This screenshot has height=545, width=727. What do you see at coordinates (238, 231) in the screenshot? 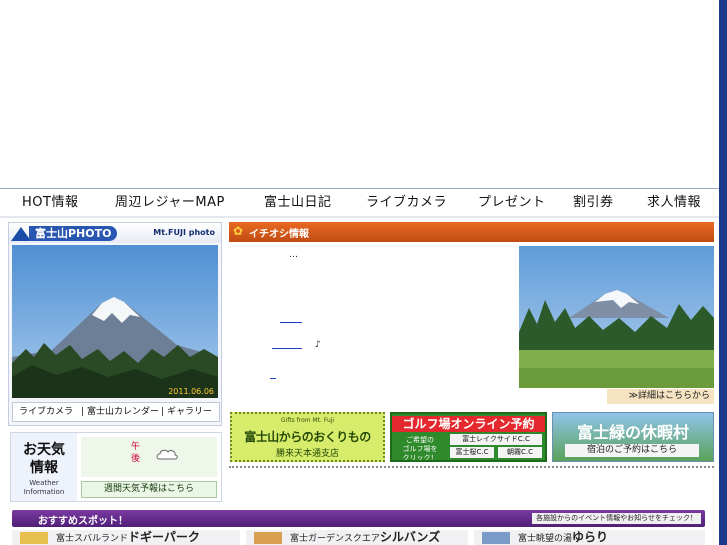
I see `flower-icon: ✿` at bounding box center [238, 231].